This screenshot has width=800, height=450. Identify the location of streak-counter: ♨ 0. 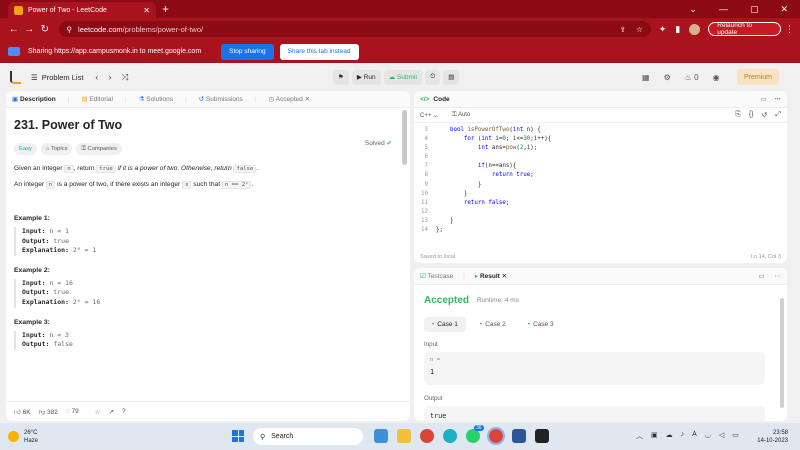
(692, 77).